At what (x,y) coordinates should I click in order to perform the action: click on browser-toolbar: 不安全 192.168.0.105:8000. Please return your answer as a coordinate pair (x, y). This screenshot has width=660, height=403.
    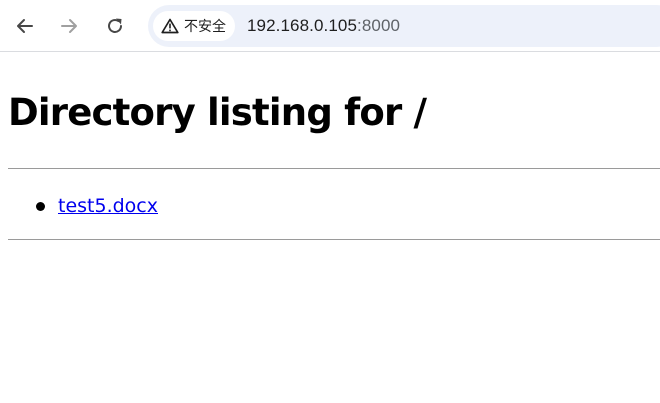
    Looking at the image, I should click on (330, 26).